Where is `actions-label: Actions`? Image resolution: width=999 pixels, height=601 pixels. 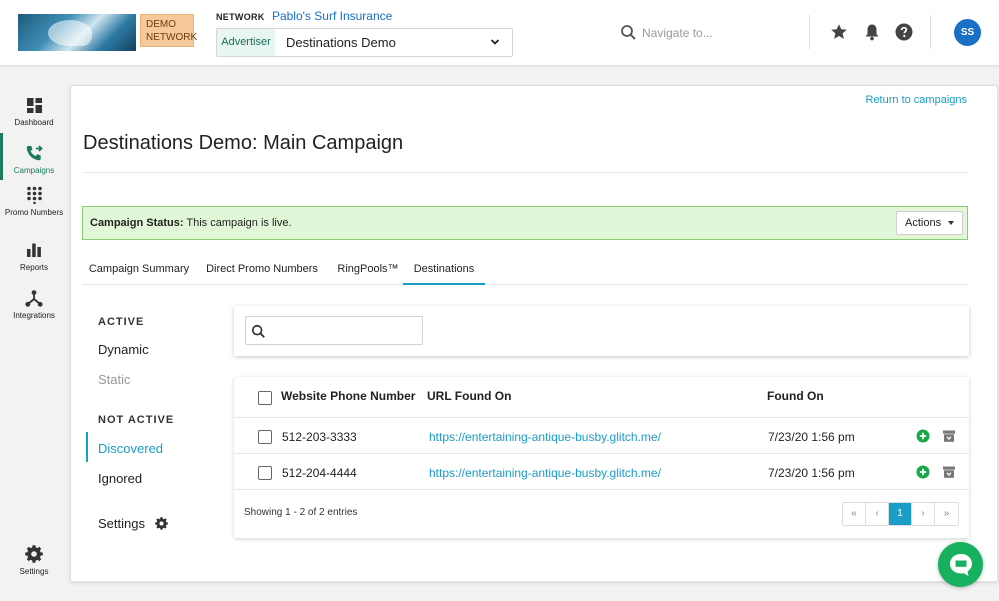
actions-label: Actions is located at coordinates (923, 223).